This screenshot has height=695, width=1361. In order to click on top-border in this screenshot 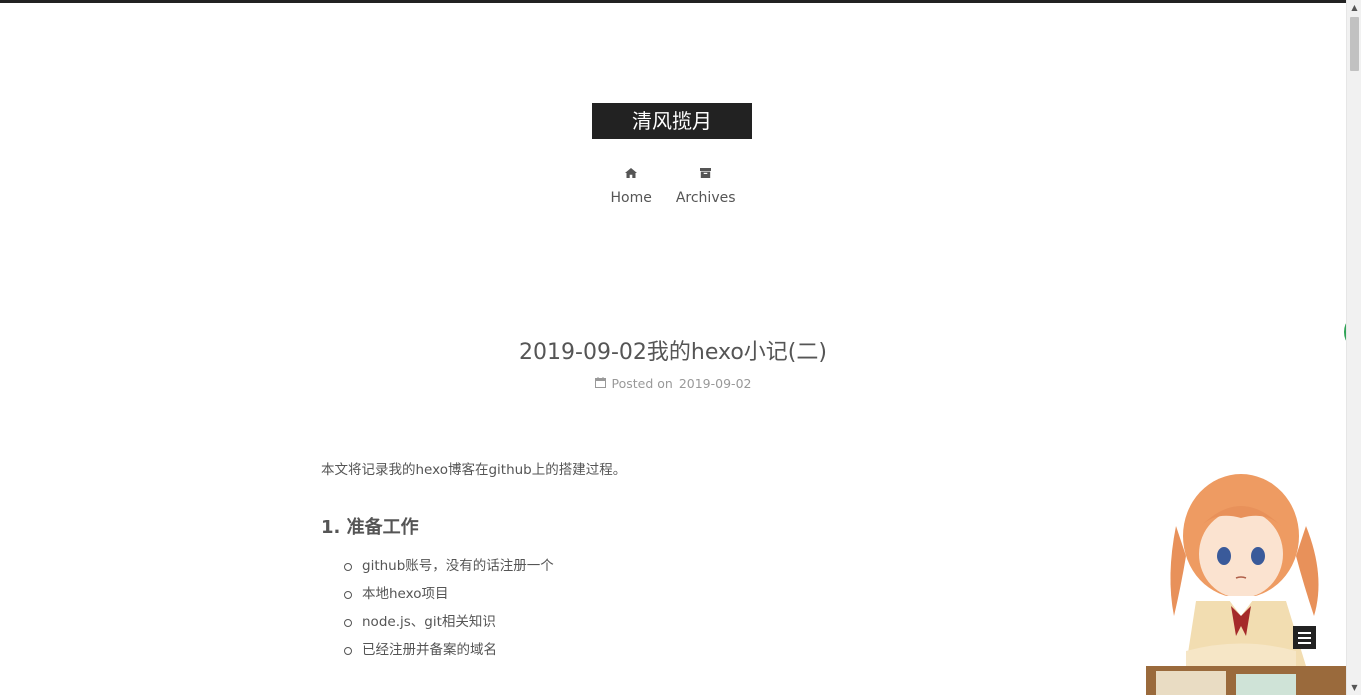, I will do `click(673, 1)`.